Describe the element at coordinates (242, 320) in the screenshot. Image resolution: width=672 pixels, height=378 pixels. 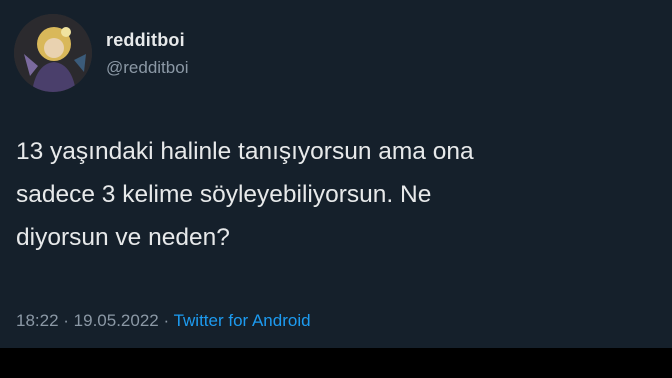
I see `tweet-source-link: Twitter for Android` at that location.